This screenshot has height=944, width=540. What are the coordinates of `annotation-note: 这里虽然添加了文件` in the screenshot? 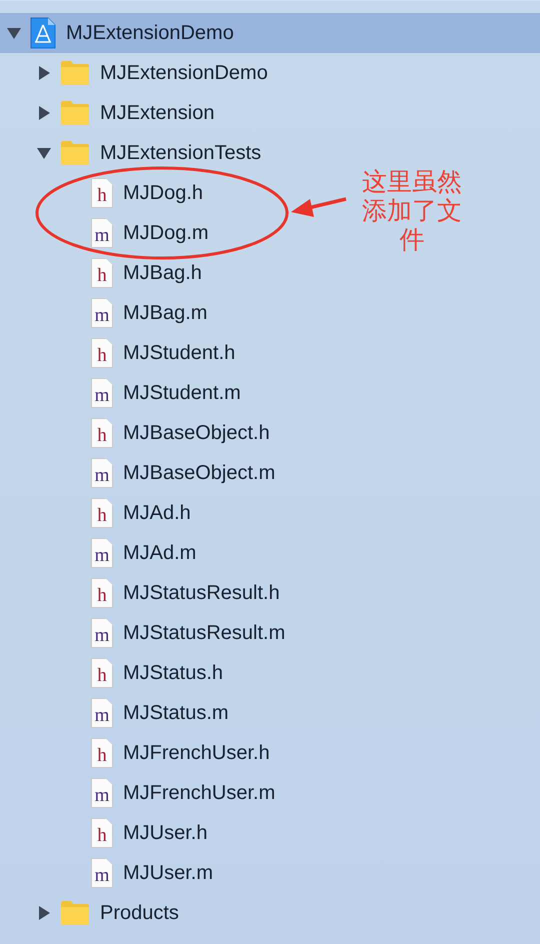 It's located at (412, 210).